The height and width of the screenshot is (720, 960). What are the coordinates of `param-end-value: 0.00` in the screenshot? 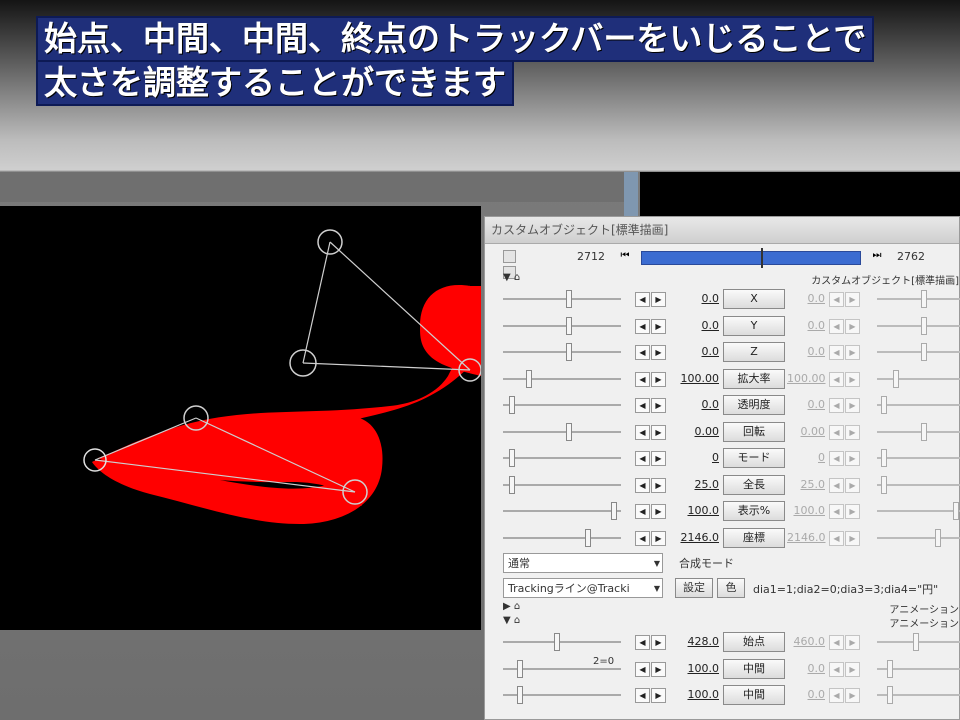 It's located at (806, 431).